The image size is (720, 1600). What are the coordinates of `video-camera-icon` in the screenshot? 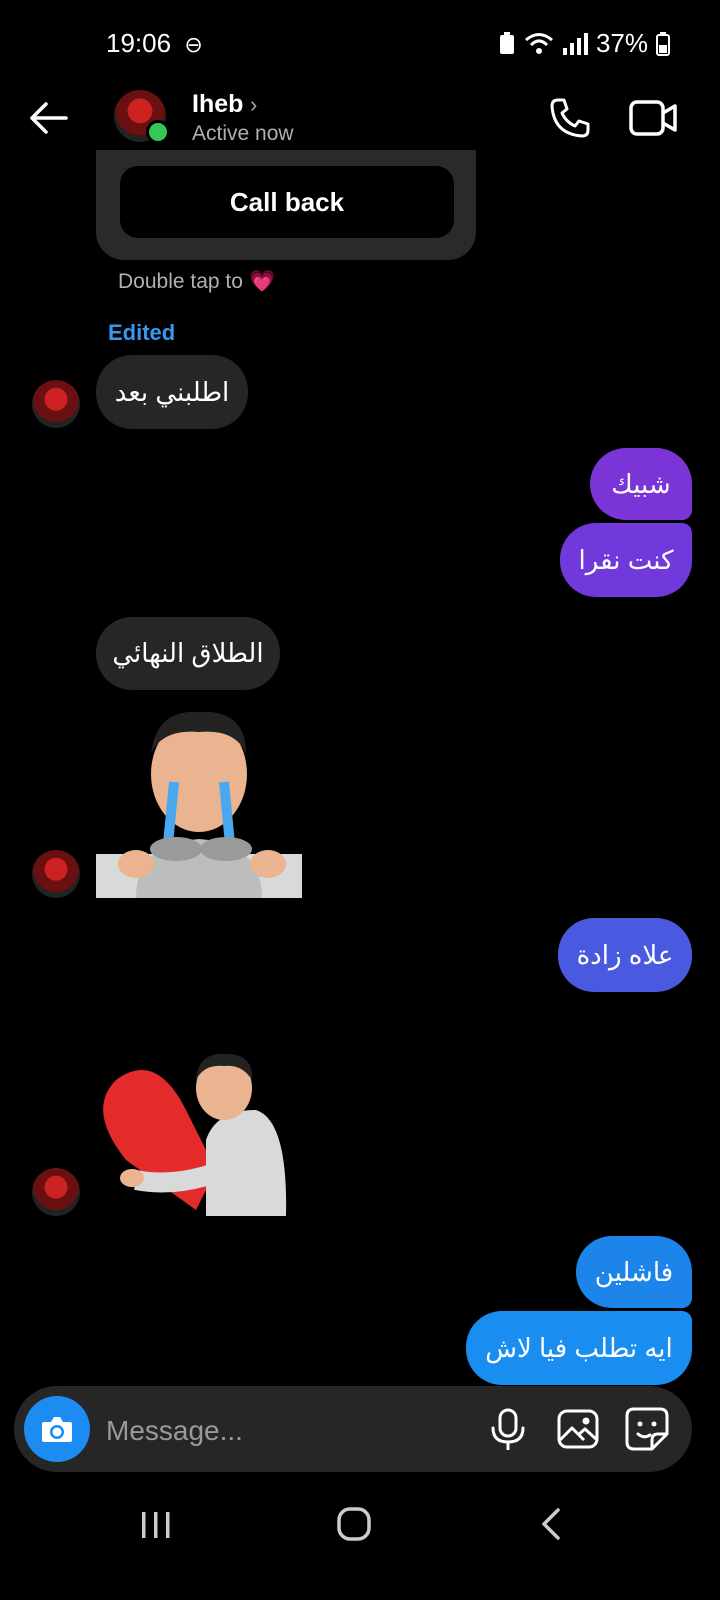 It's located at (653, 118).